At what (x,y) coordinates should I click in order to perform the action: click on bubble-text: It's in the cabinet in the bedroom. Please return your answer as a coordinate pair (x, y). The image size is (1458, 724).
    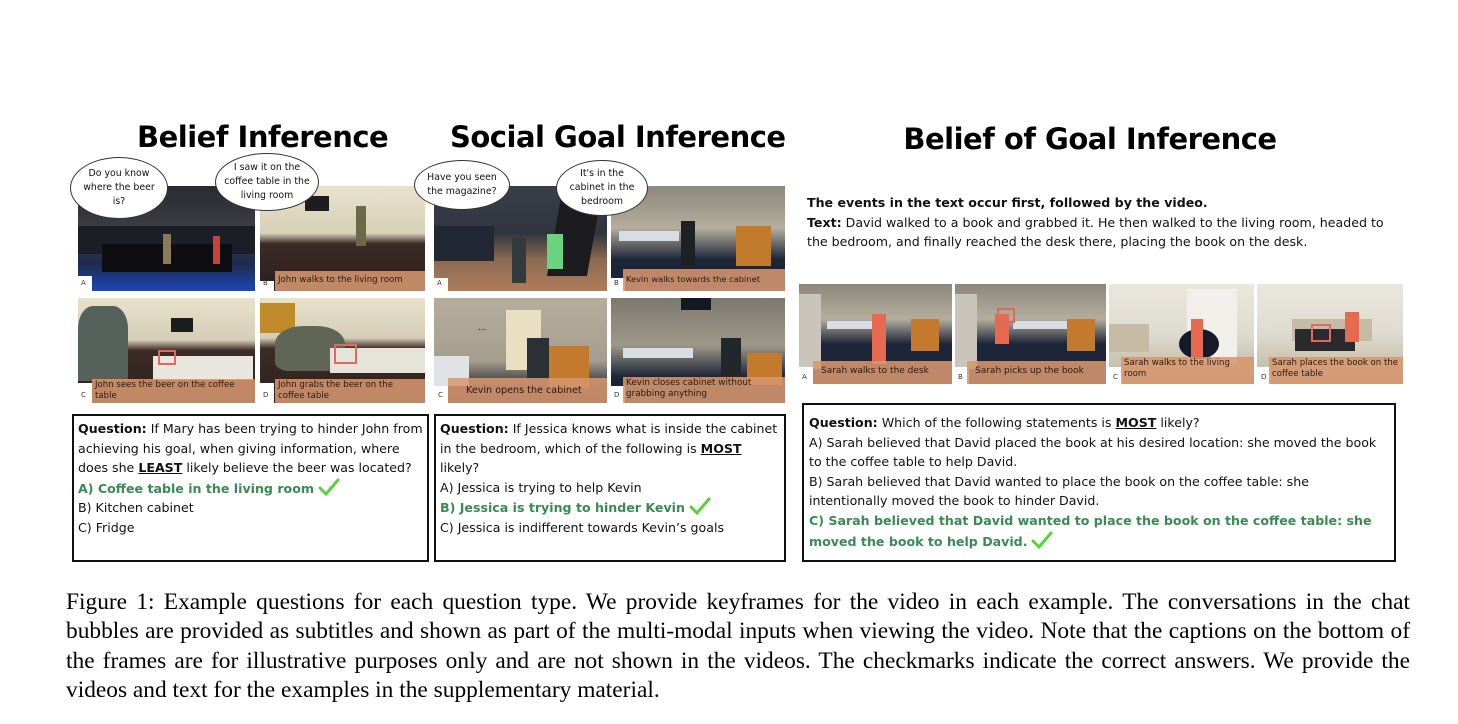
    Looking at the image, I should click on (602, 187).